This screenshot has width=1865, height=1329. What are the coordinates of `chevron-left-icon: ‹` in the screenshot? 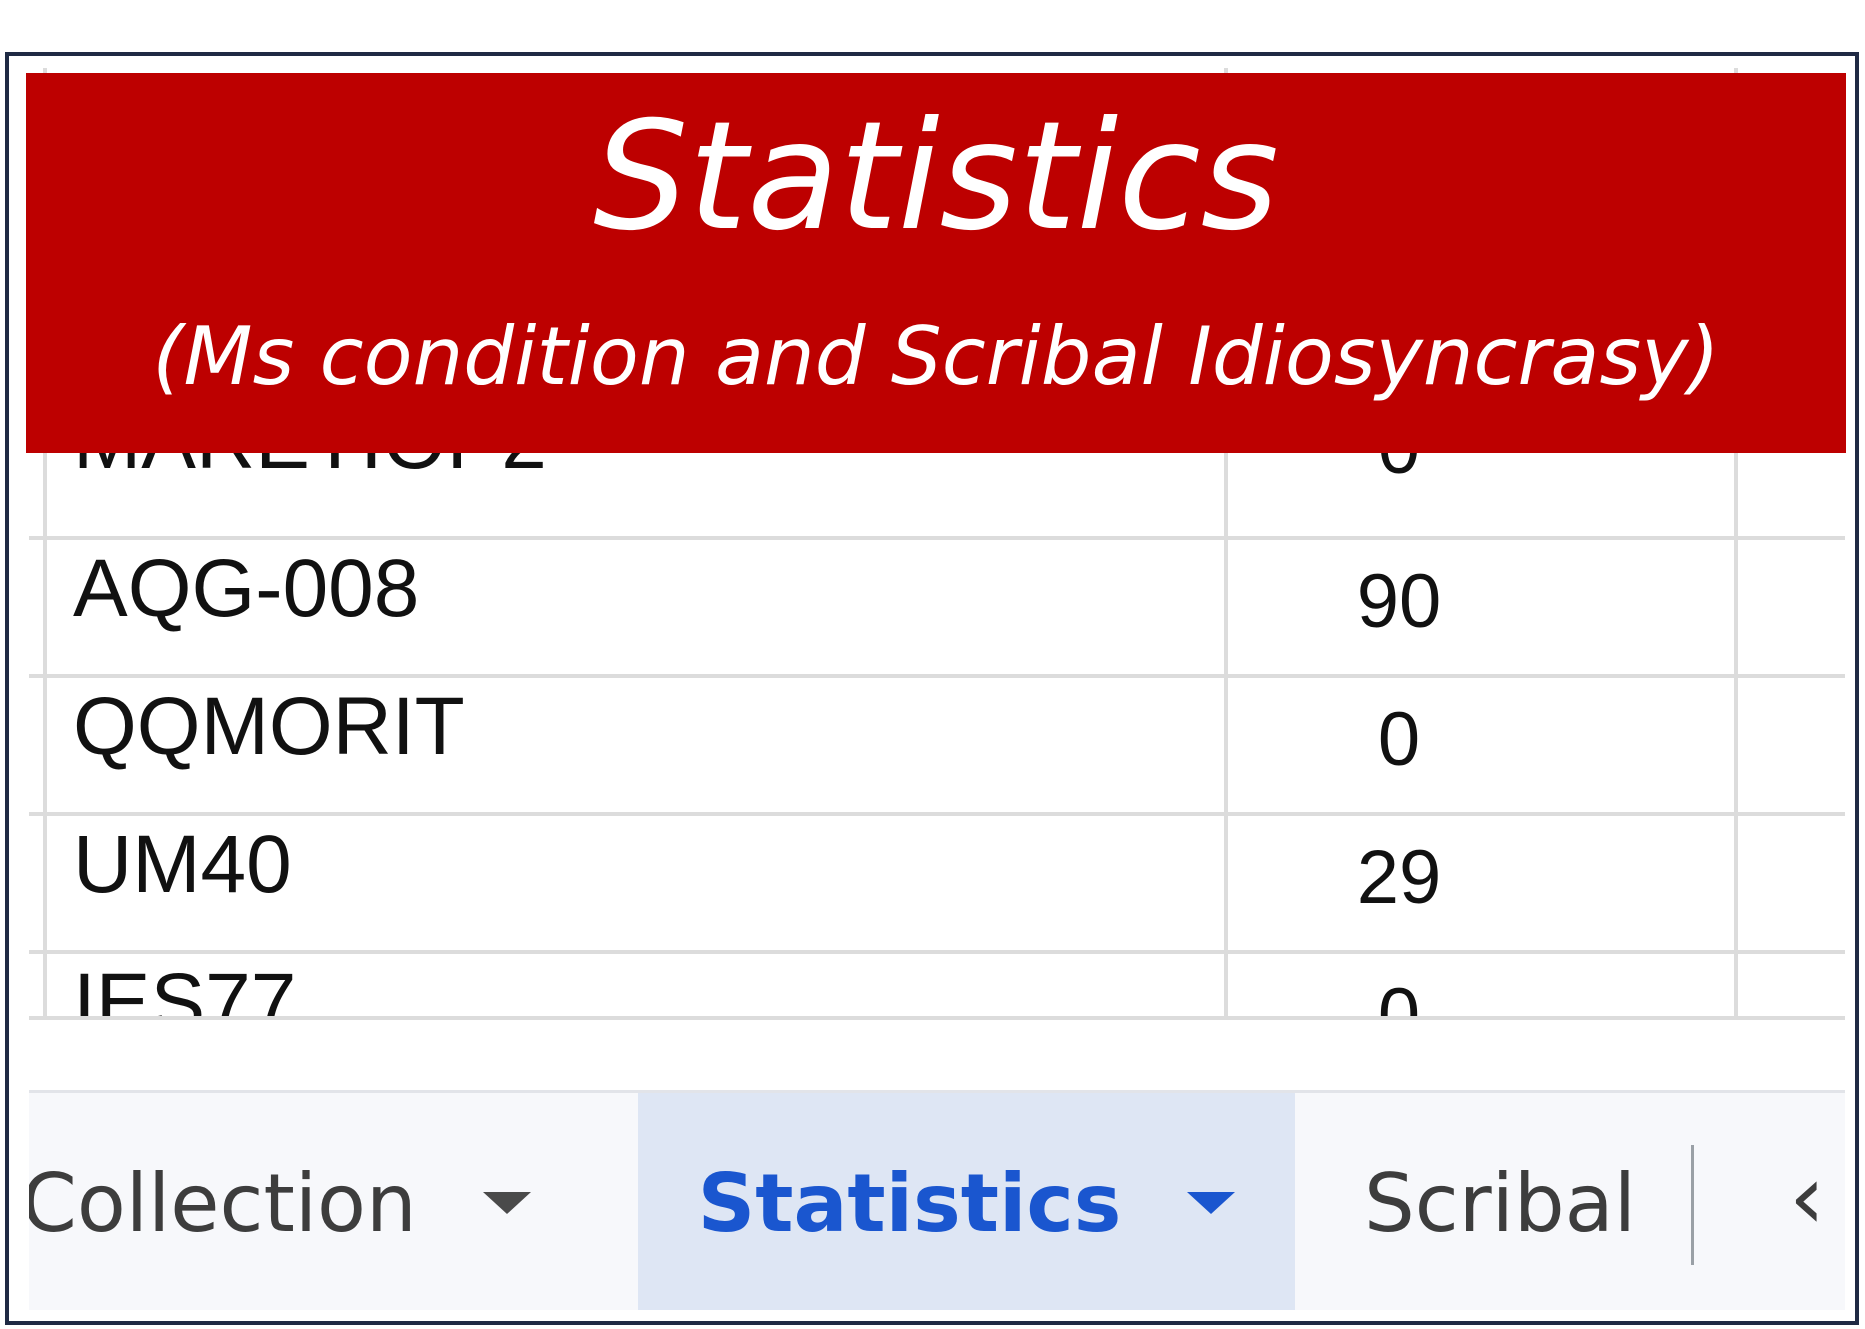 It's located at (1807, 1198).